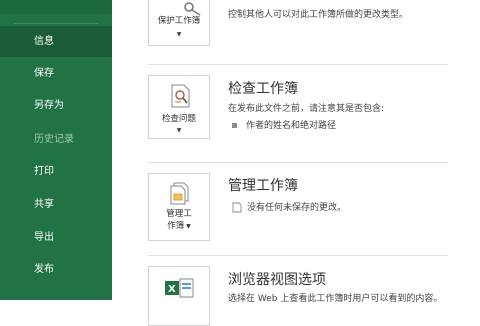 The width and height of the screenshot is (480, 326). I want to click on browser-view-title: 浏览器视图选项, so click(277, 280).